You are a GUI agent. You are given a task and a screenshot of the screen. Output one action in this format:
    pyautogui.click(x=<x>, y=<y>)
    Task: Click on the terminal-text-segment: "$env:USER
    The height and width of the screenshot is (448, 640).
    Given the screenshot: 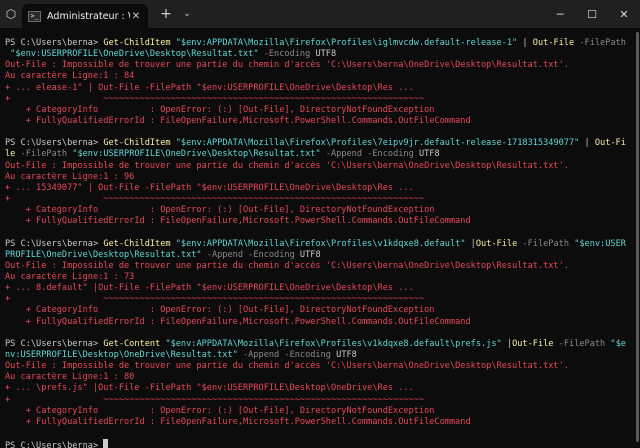 What is the action you would take?
    pyautogui.click(x=600, y=243)
    